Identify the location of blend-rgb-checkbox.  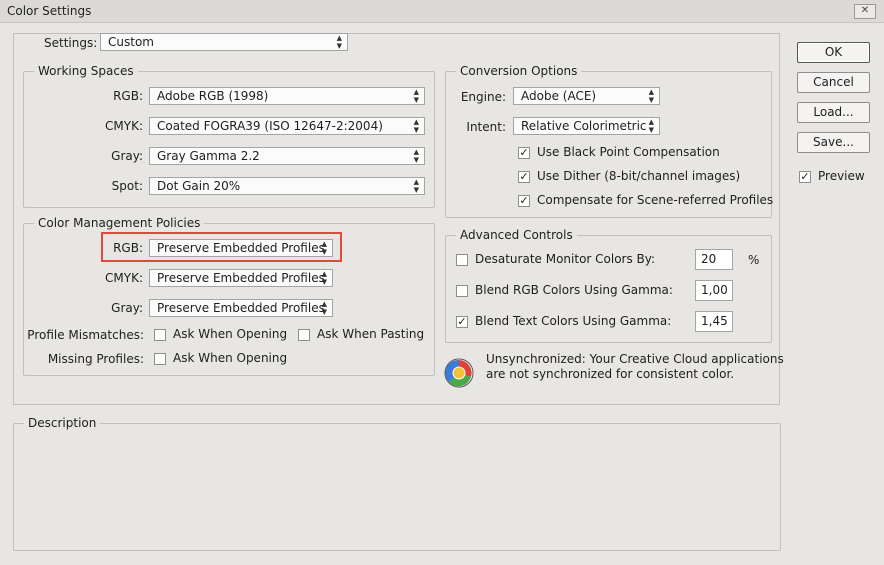
(462, 291).